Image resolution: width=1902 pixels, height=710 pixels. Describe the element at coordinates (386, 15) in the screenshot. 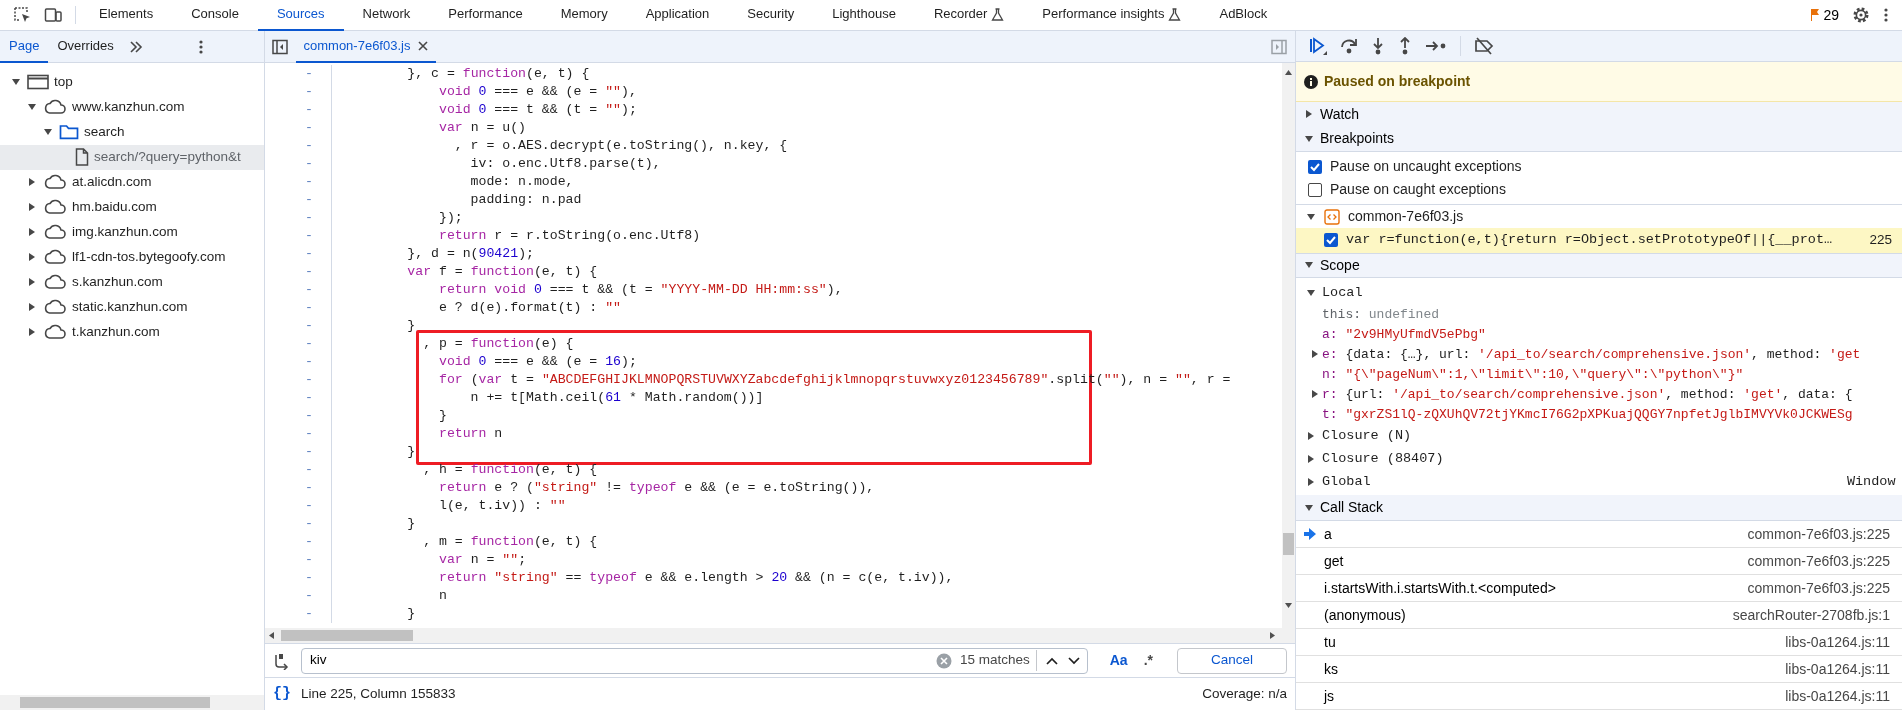

I see `panel-tab: Network` at that location.